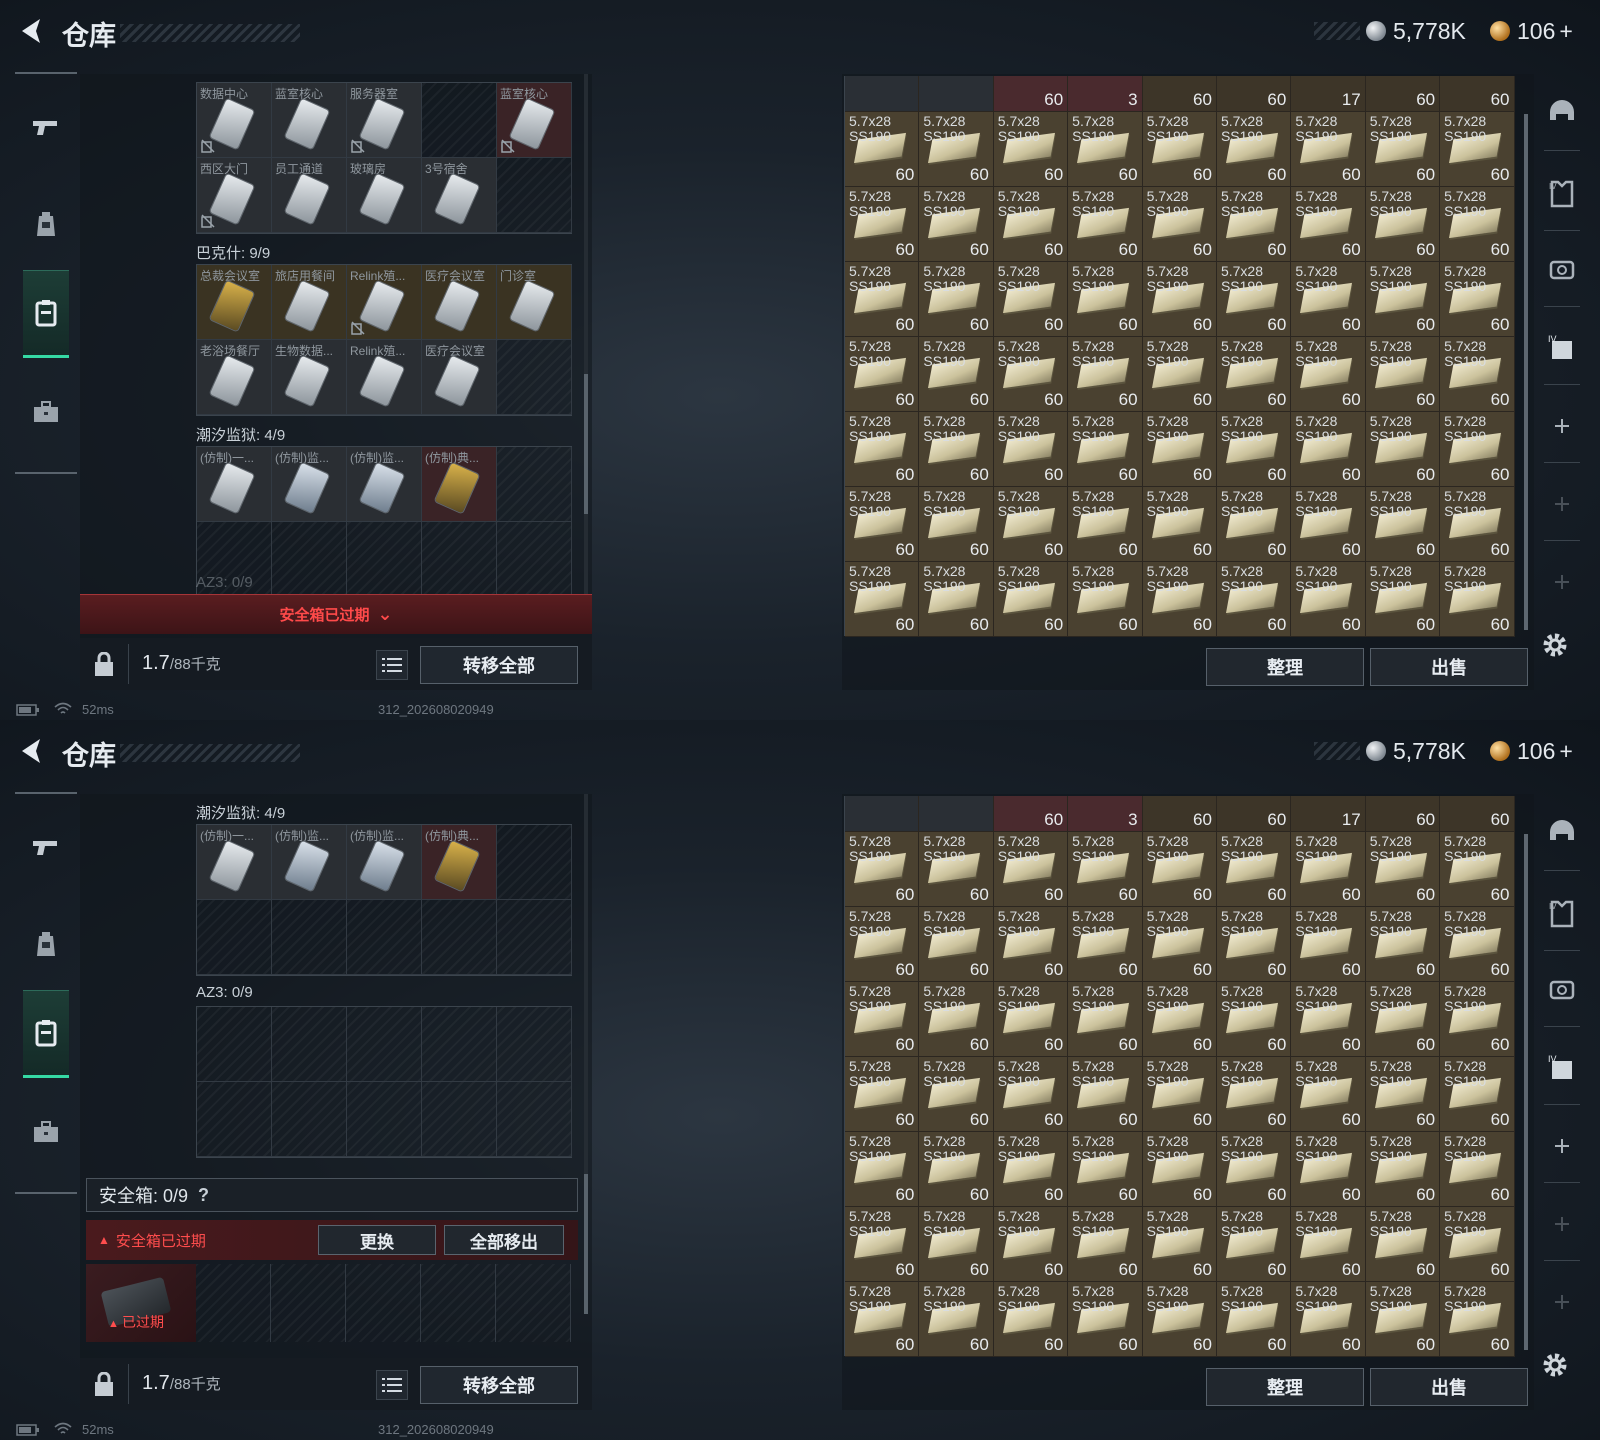  Describe the element at coordinates (377, 1240) in the screenshot. I see `replace-button: 更换` at that location.